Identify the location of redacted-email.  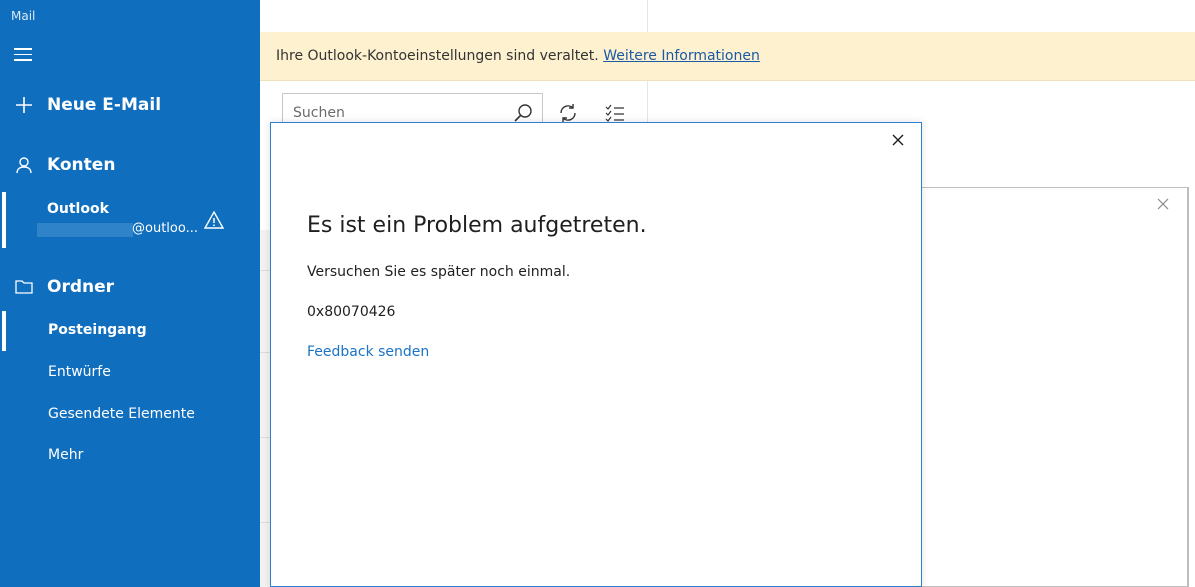
(85, 230).